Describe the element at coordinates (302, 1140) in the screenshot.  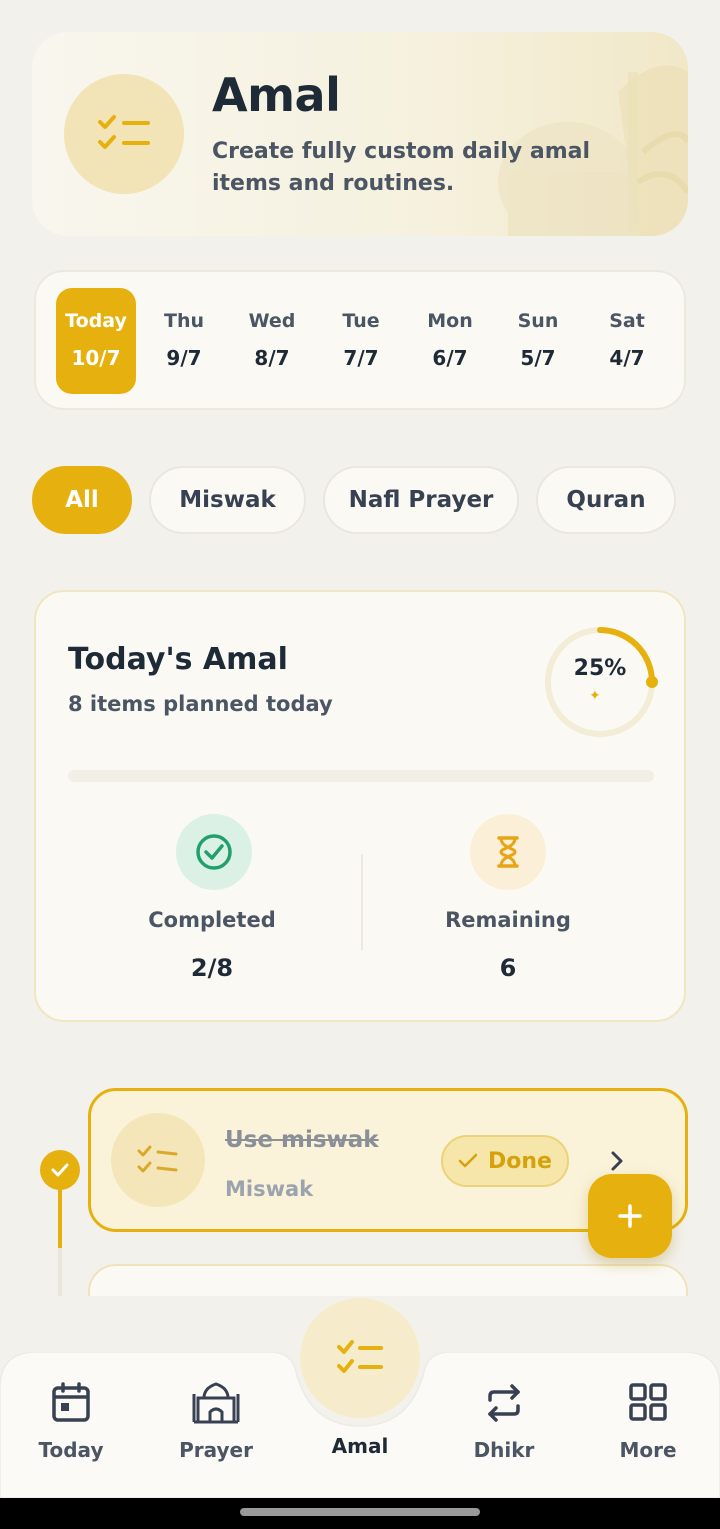
I see `amal-item-title: Use miswak` at that location.